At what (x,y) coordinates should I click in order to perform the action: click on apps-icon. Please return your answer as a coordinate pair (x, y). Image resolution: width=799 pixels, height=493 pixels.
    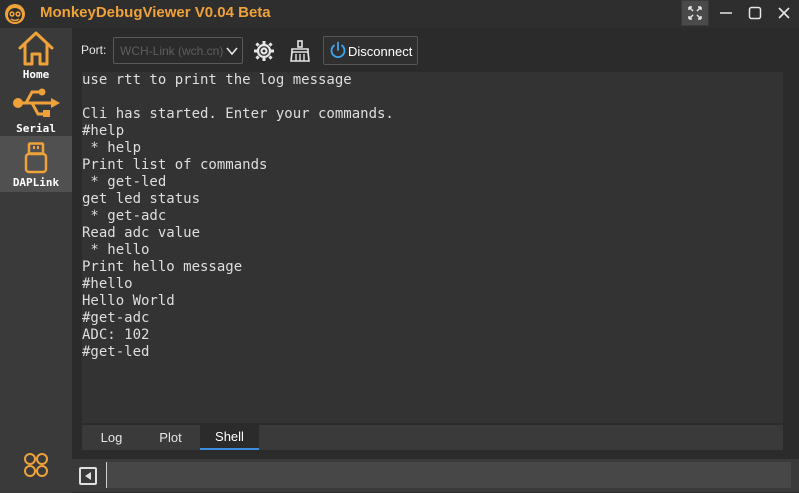
    Looking at the image, I should click on (36, 465).